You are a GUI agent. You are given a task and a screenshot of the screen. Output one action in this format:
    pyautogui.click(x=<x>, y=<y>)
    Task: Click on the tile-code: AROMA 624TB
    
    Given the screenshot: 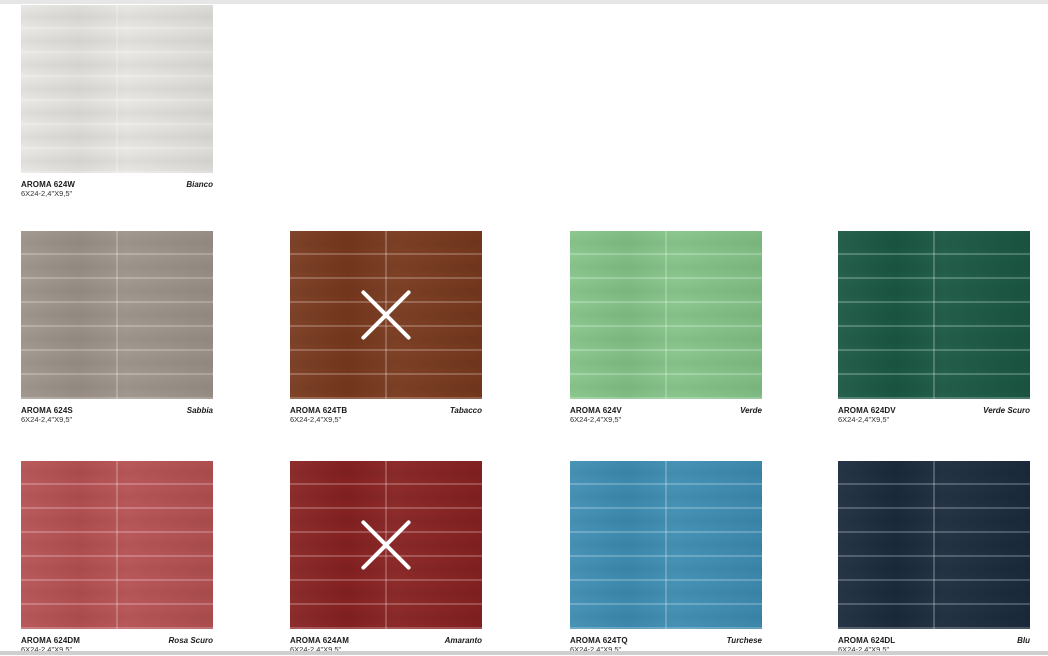 What is the action you would take?
    pyautogui.click(x=319, y=410)
    